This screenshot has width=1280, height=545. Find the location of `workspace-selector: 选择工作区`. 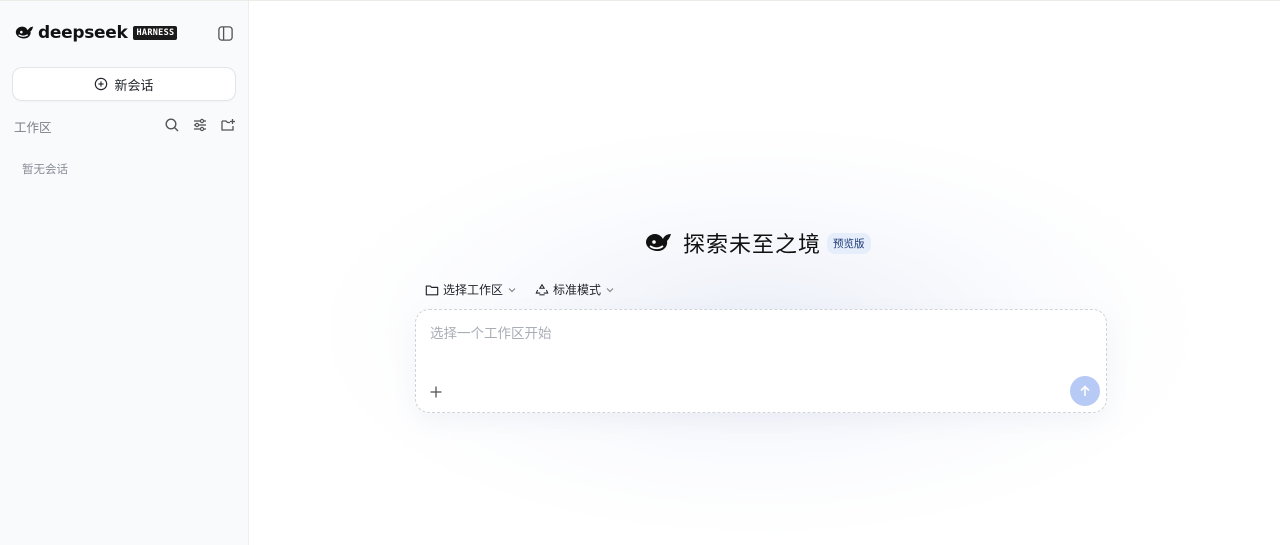

workspace-selector: 选择工作区 is located at coordinates (471, 289).